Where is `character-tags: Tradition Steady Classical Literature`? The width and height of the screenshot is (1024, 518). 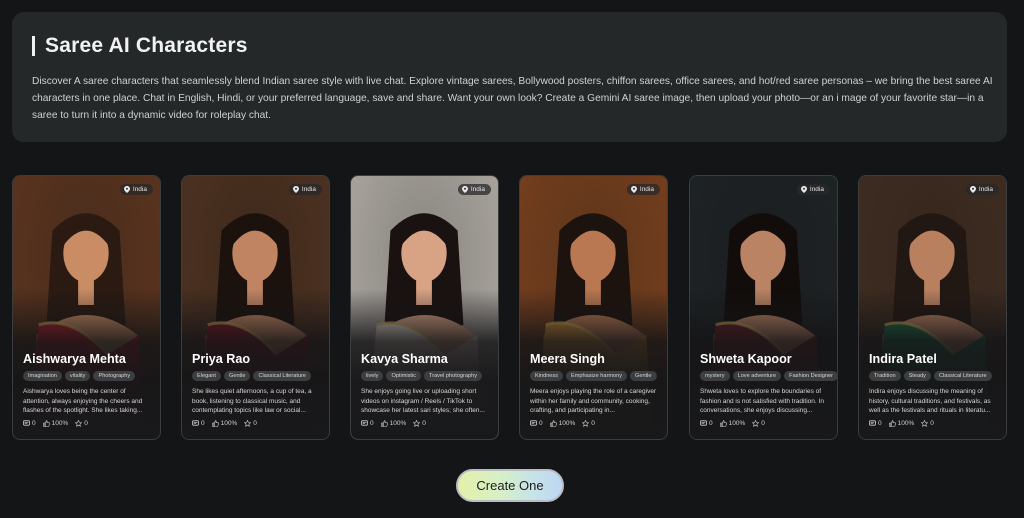 character-tags: Tradition Steady Classical Literature is located at coordinates (934, 376).